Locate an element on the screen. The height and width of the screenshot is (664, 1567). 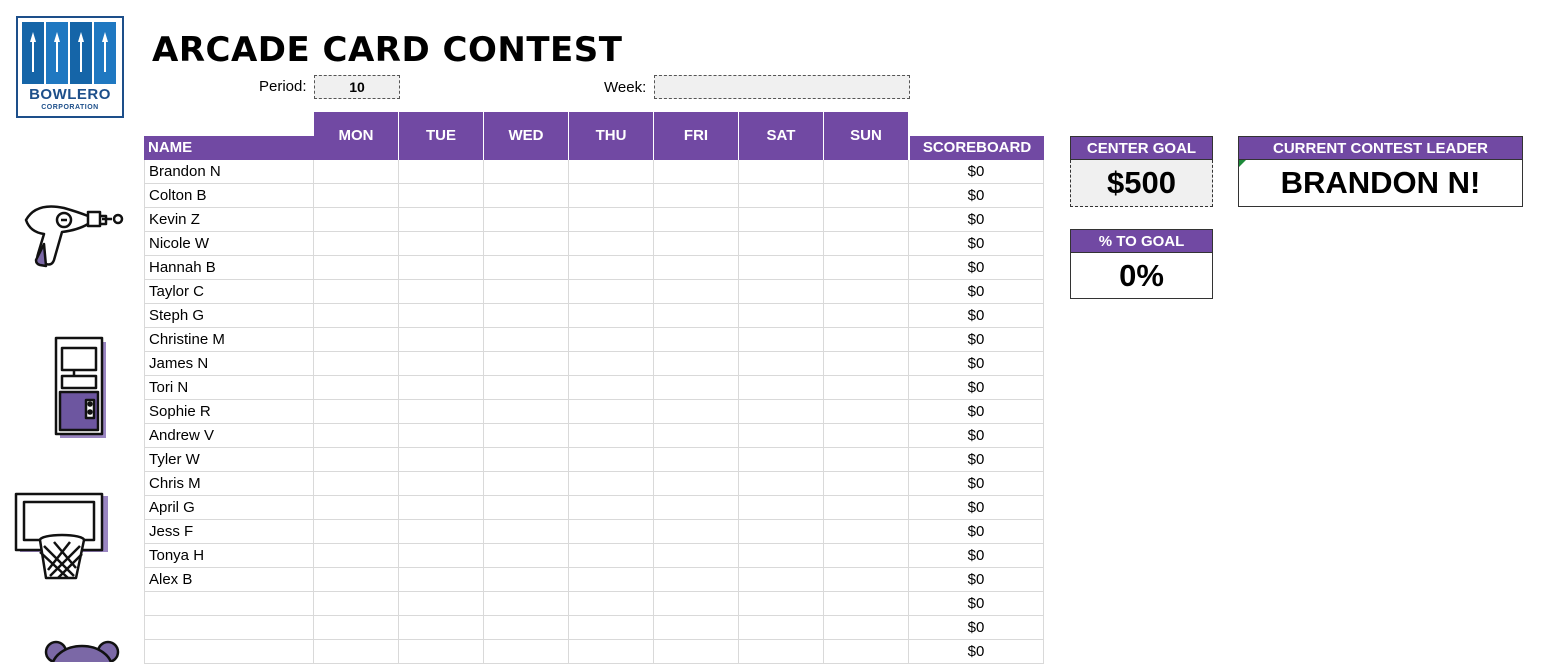
name-cell: Tonya H is located at coordinates (229, 556).